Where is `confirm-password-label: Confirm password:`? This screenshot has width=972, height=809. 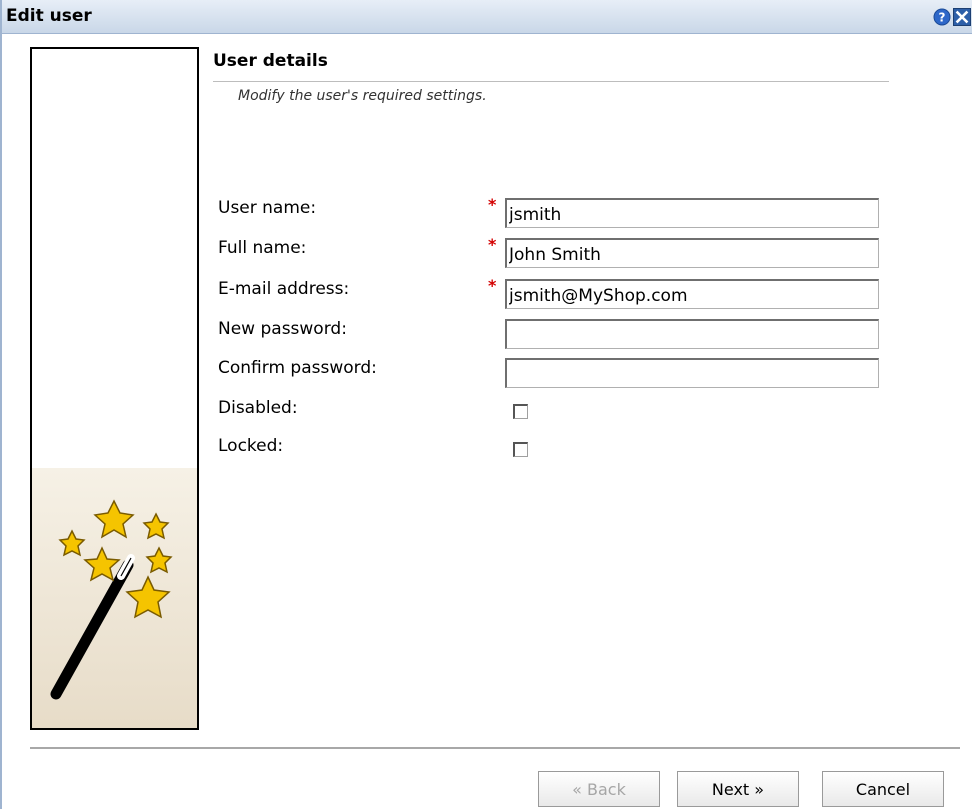
confirm-password-label: Confirm password: is located at coordinates (297, 368).